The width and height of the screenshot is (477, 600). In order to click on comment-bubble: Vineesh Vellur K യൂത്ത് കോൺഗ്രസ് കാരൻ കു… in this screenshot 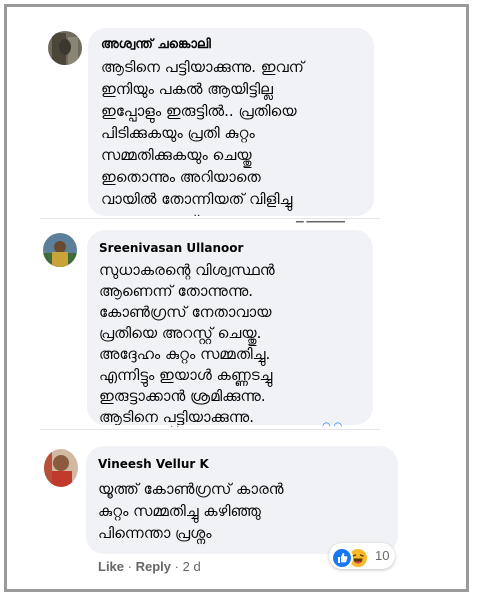, I will do `click(242, 500)`.